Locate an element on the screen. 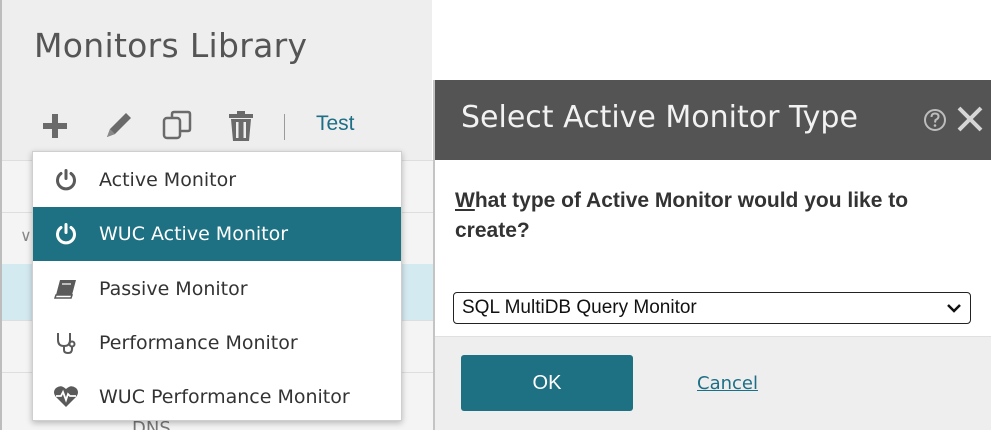 The image size is (991, 430). menu-item-passive-monitor: Passive Monitor is located at coordinates (217, 289).